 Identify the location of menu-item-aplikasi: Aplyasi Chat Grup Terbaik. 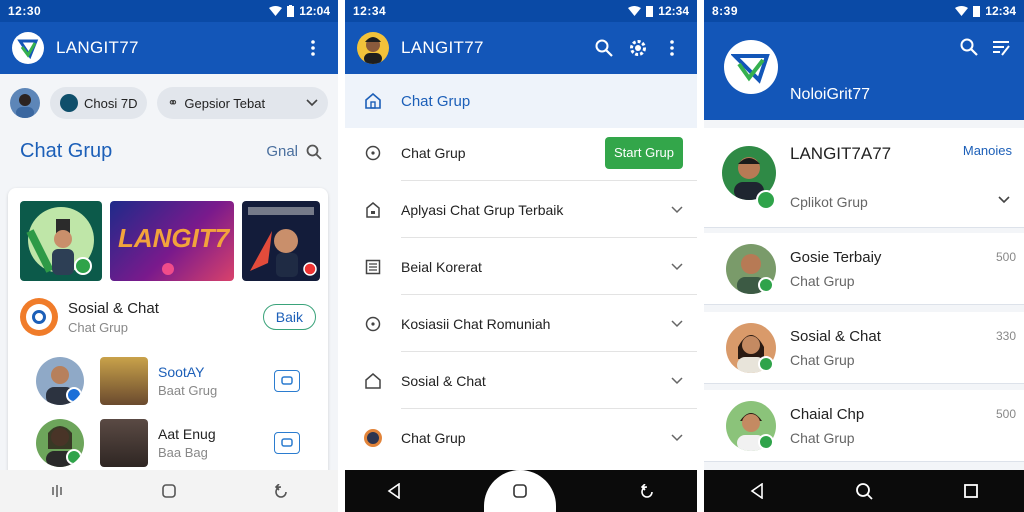
(521, 209).